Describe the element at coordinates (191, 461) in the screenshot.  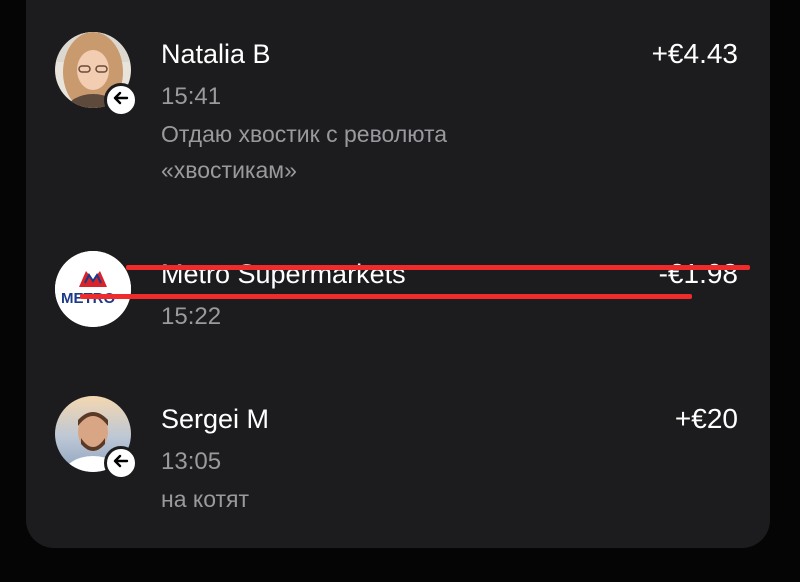
I see `transaction-time: 13:05` at that location.